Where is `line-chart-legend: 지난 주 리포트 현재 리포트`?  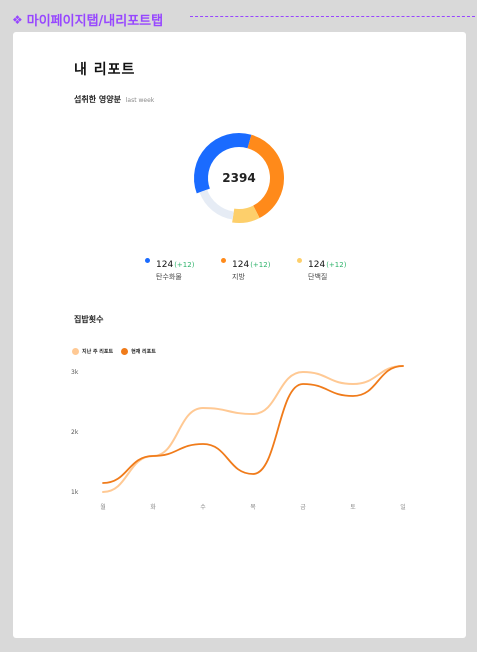
line-chart-legend: 지난 주 리포트 현재 리포트 is located at coordinates (114, 351).